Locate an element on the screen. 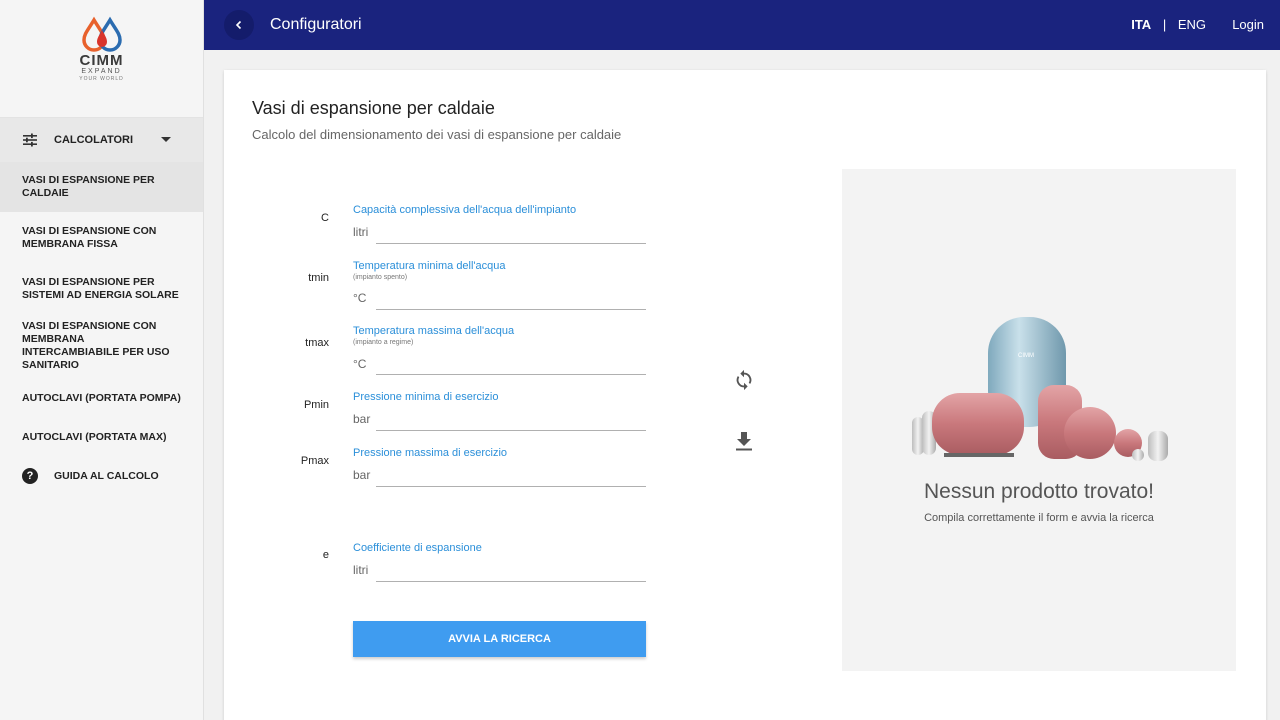 The image size is (1280, 720). field-symbol: tmax is located at coordinates (317, 343).